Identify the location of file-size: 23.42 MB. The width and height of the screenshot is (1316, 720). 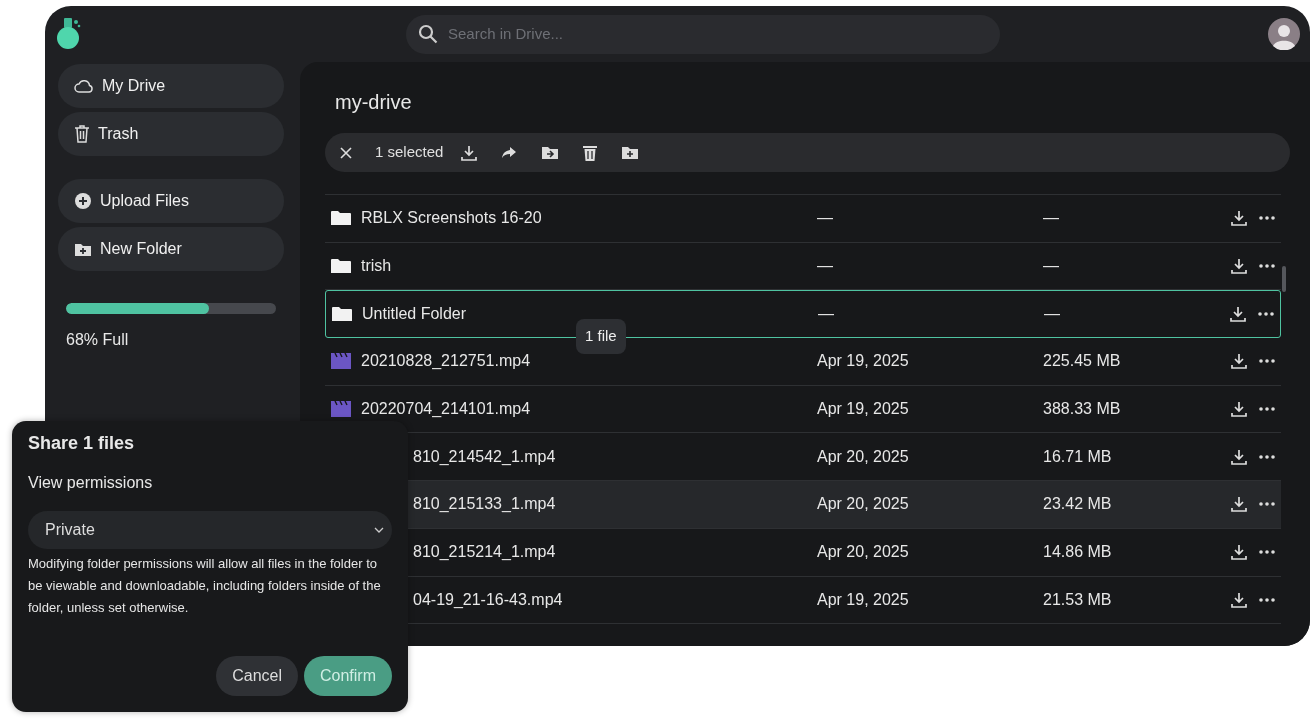
(1078, 504).